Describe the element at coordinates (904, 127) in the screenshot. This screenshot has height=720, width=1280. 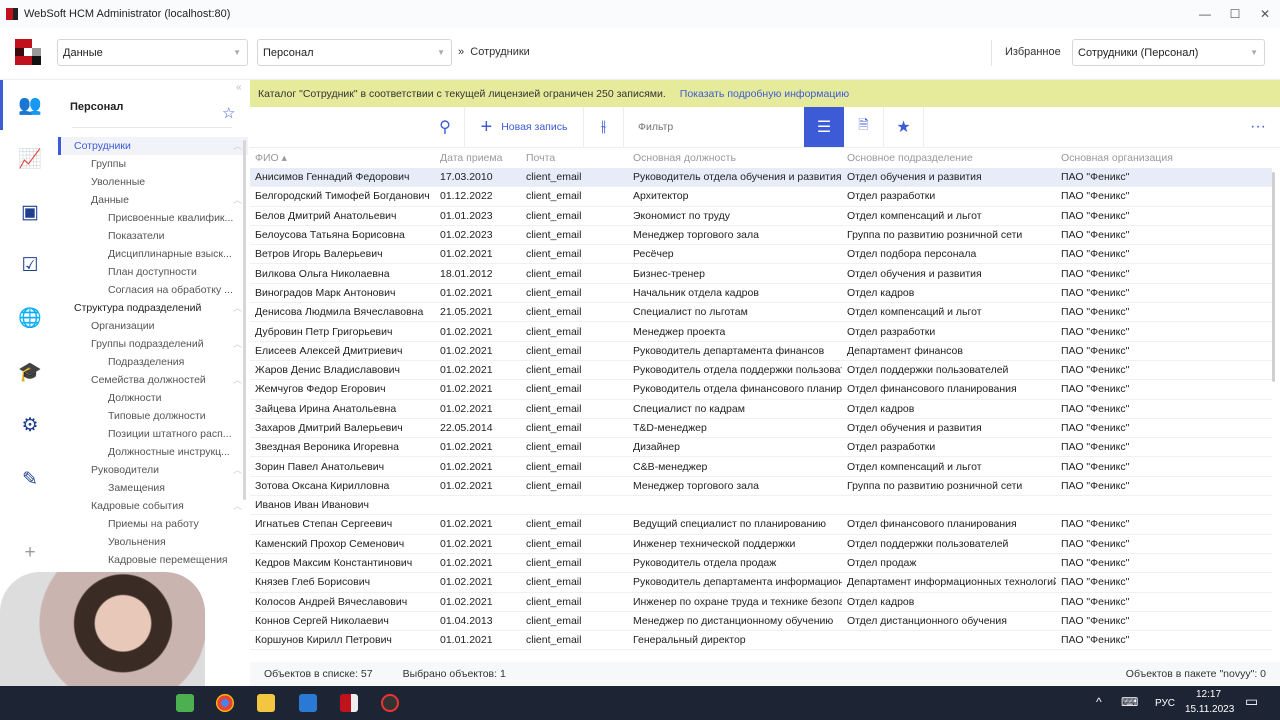
I see `favorites-button: ★` at that location.